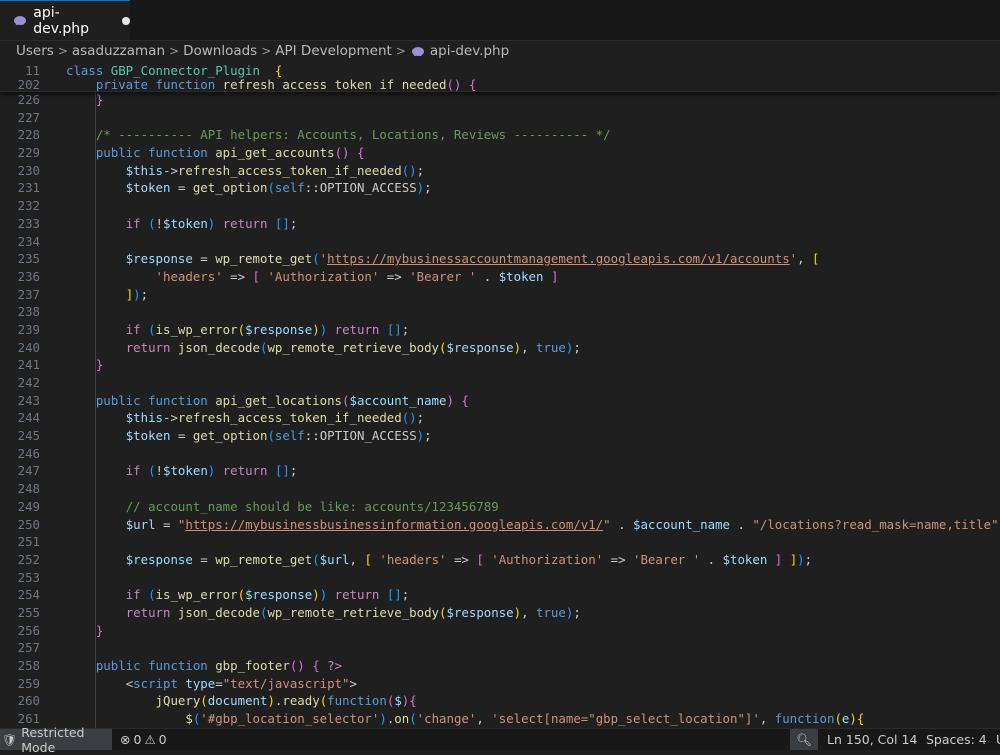 The width and height of the screenshot is (1000, 755). Describe the element at coordinates (790, 559) in the screenshot. I see `code-token: ]` at that location.